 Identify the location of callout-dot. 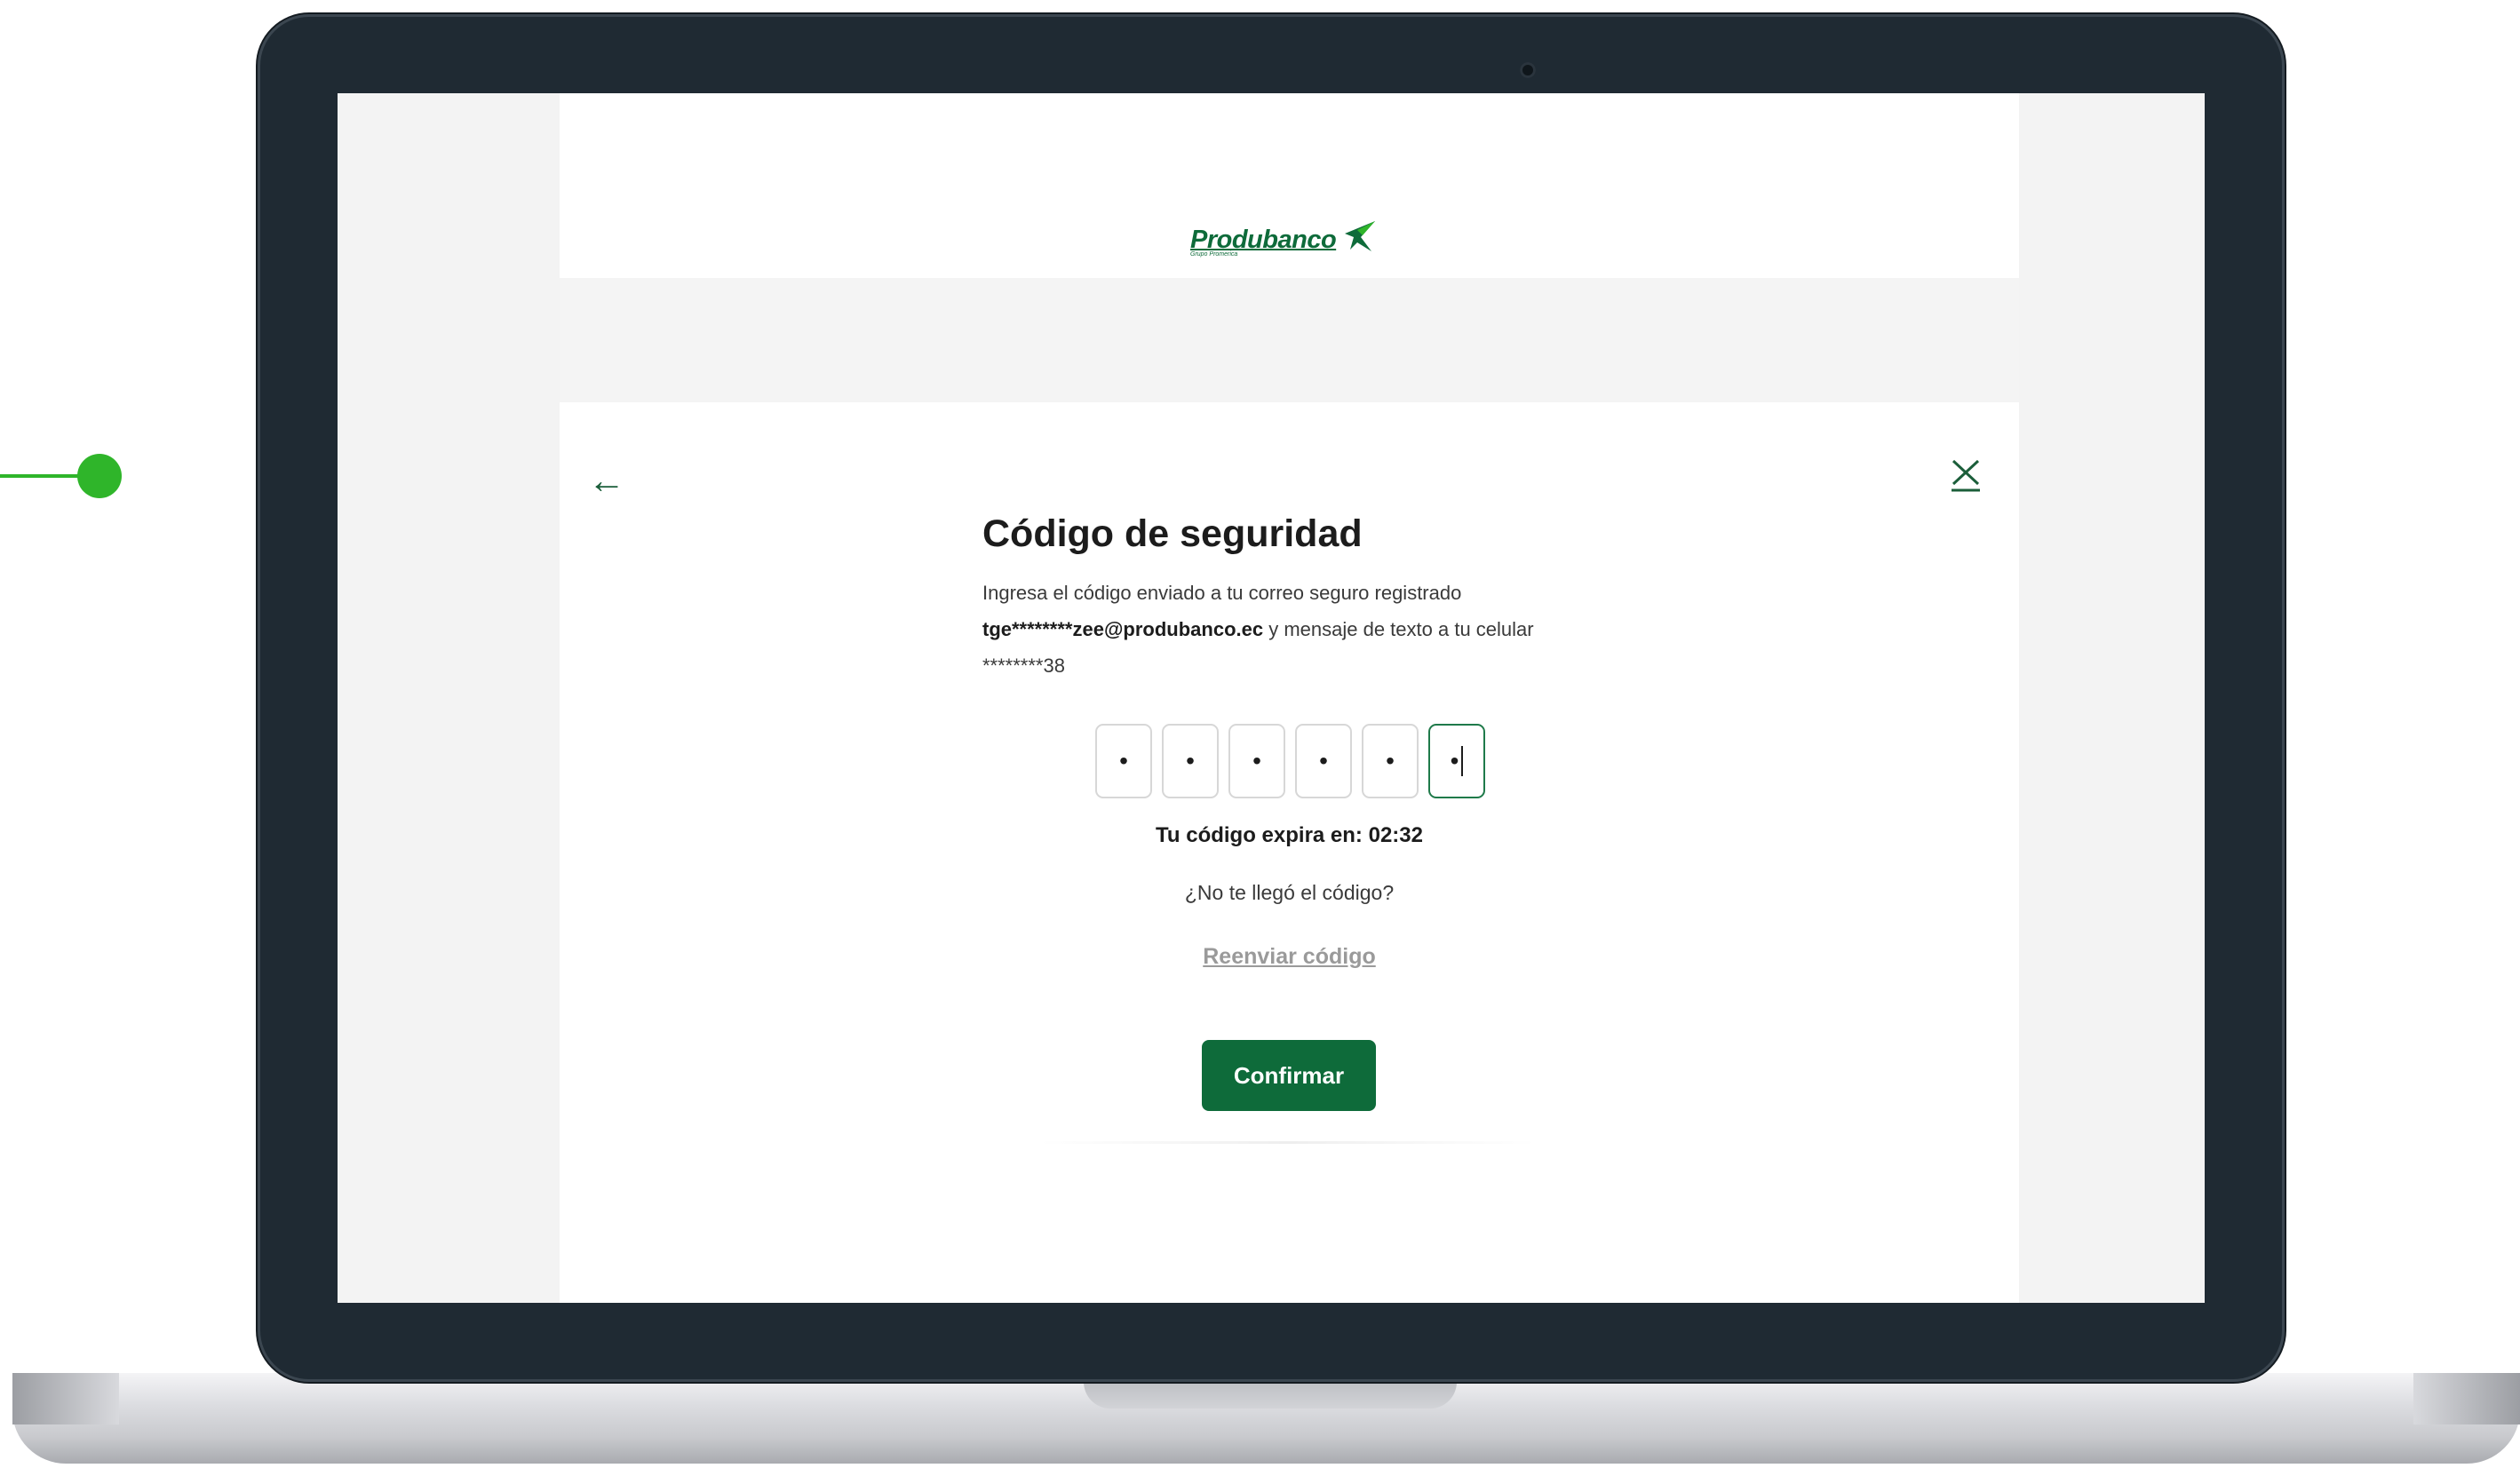
(99, 476).